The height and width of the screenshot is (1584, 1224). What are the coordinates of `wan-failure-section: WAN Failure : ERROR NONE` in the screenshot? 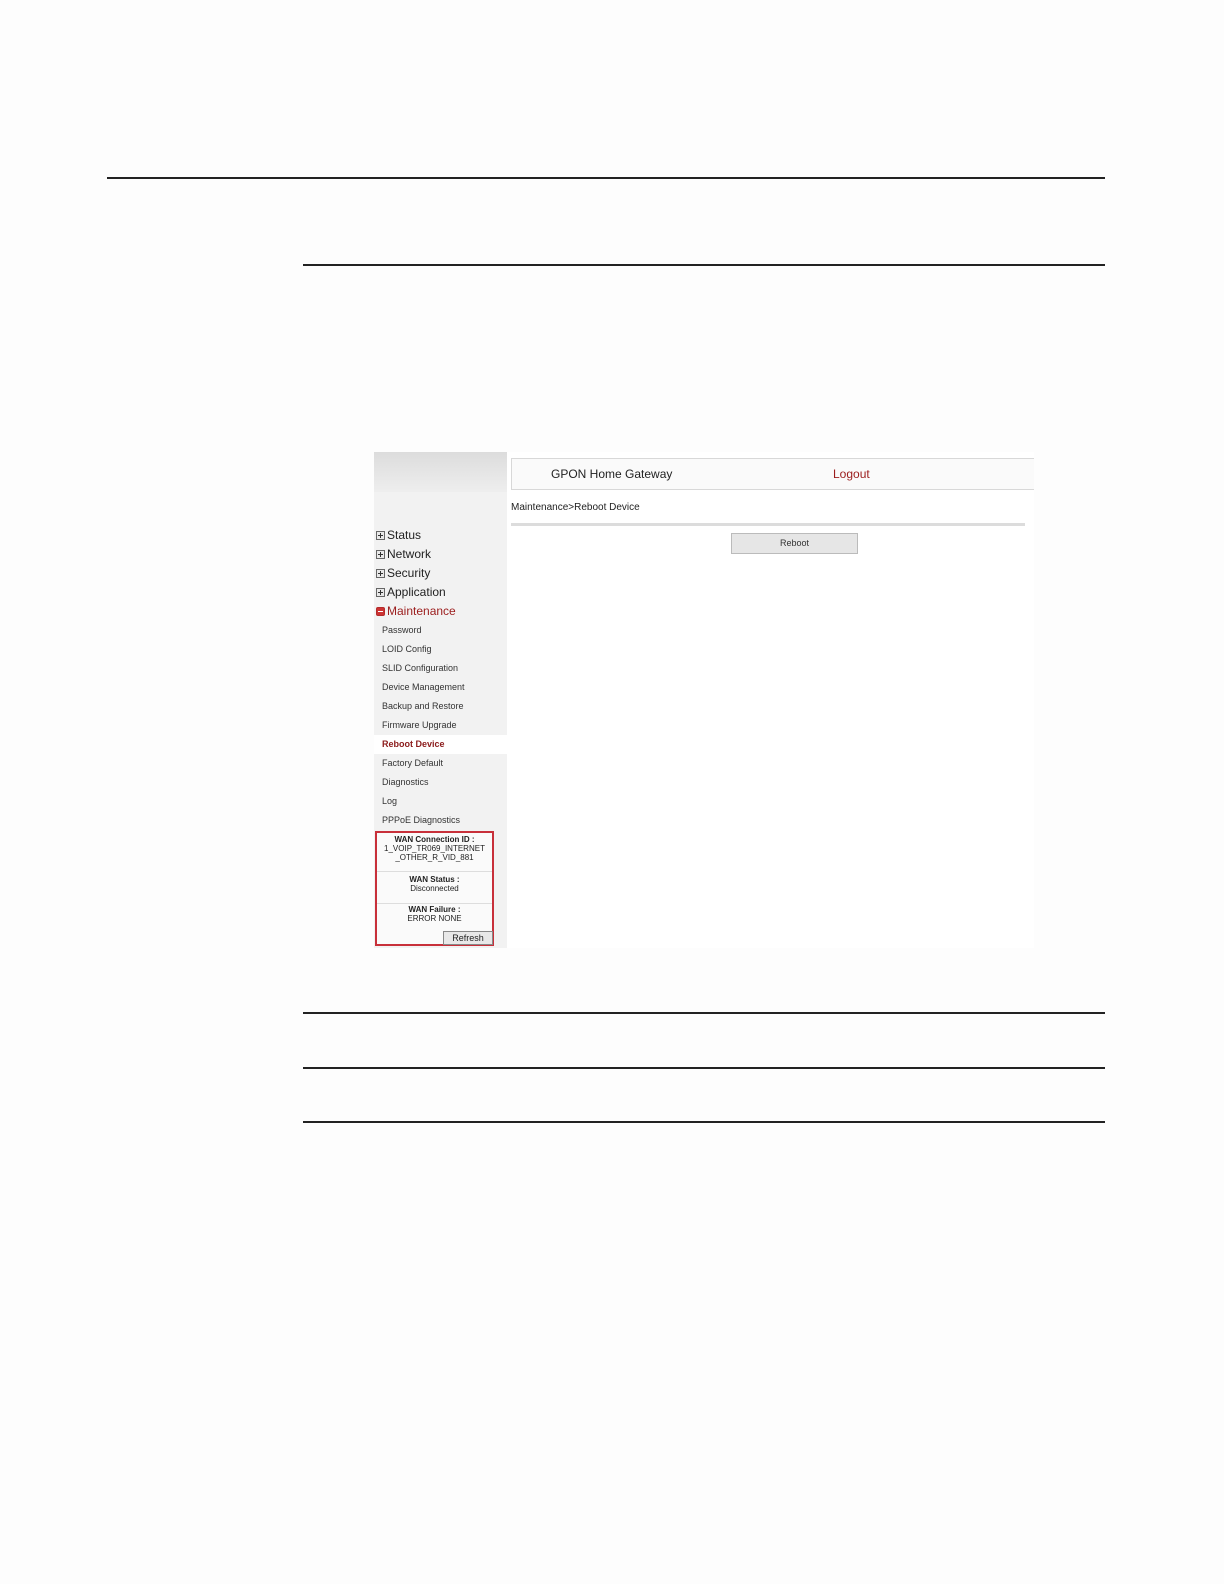 It's located at (434, 918).